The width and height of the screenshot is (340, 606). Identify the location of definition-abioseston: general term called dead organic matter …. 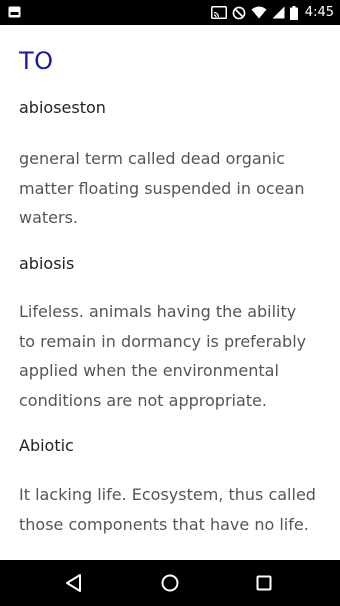
(172, 188).